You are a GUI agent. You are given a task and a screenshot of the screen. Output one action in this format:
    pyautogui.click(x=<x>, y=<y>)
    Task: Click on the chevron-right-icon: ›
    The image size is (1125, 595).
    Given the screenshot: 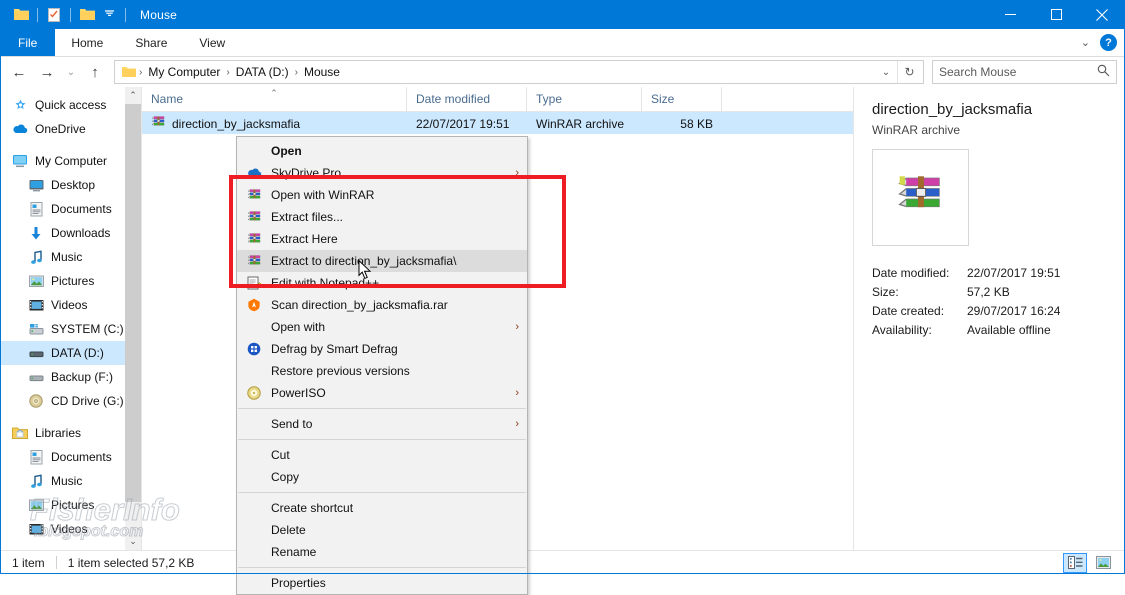 What is the action you would take?
    pyautogui.click(x=517, y=327)
    